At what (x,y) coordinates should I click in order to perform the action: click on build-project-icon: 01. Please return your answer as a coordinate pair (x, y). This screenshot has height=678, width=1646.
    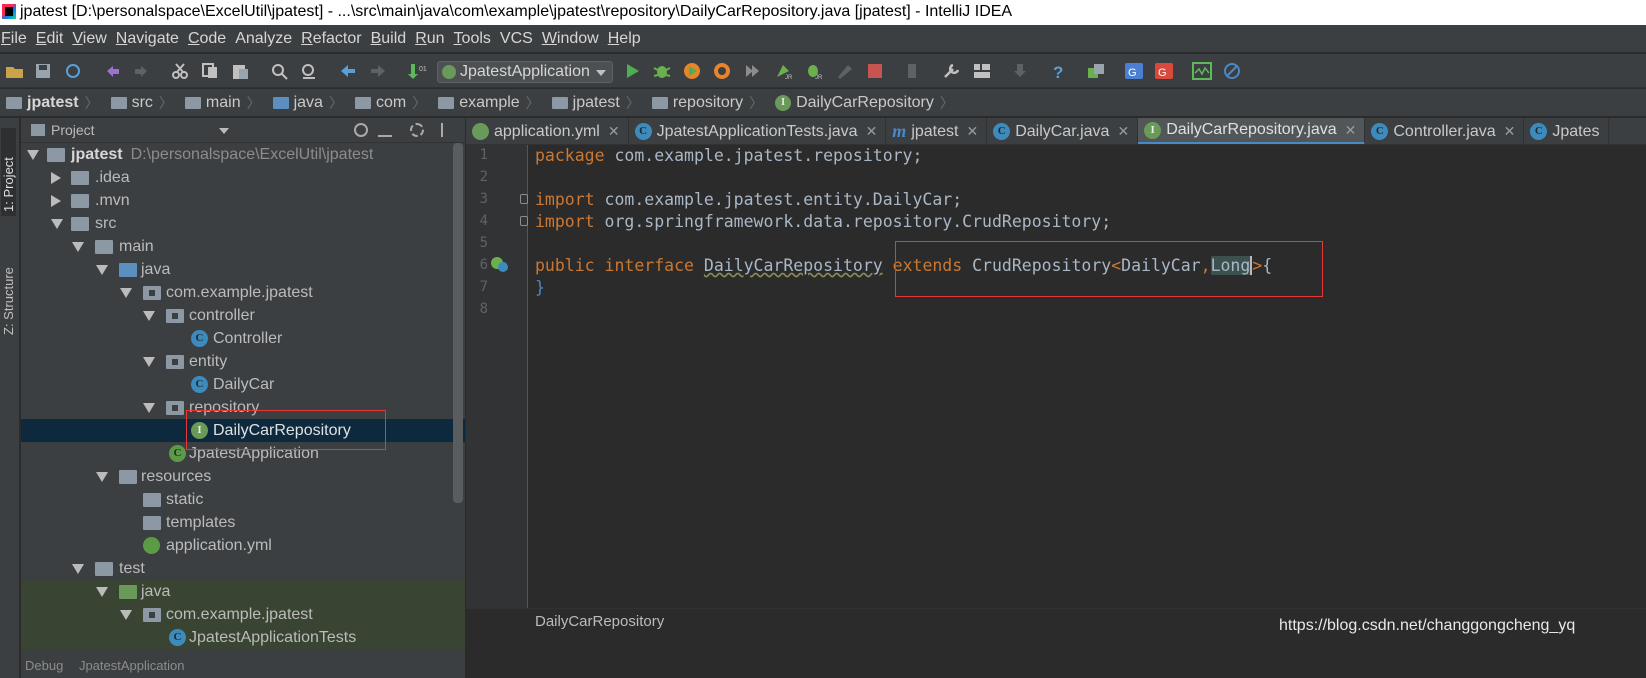
    Looking at the image, I should click on (417, 71).